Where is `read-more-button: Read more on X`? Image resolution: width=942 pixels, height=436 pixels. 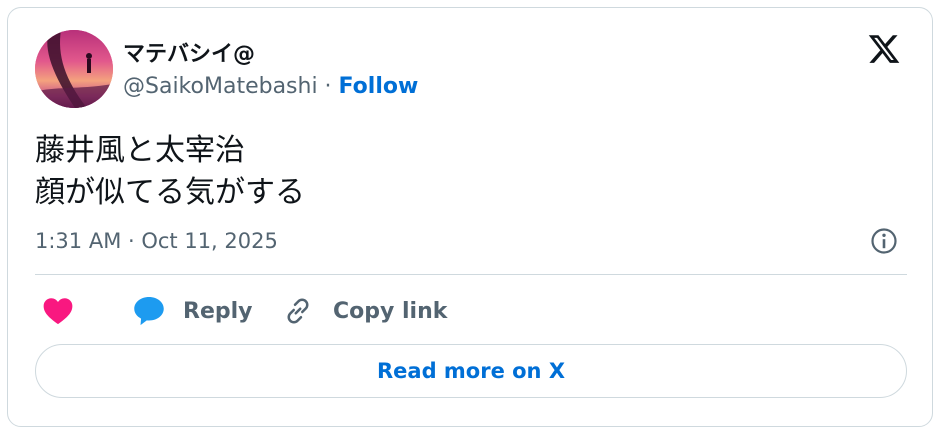 read-more-button: Read more on X is located at coordinates (471, 371).